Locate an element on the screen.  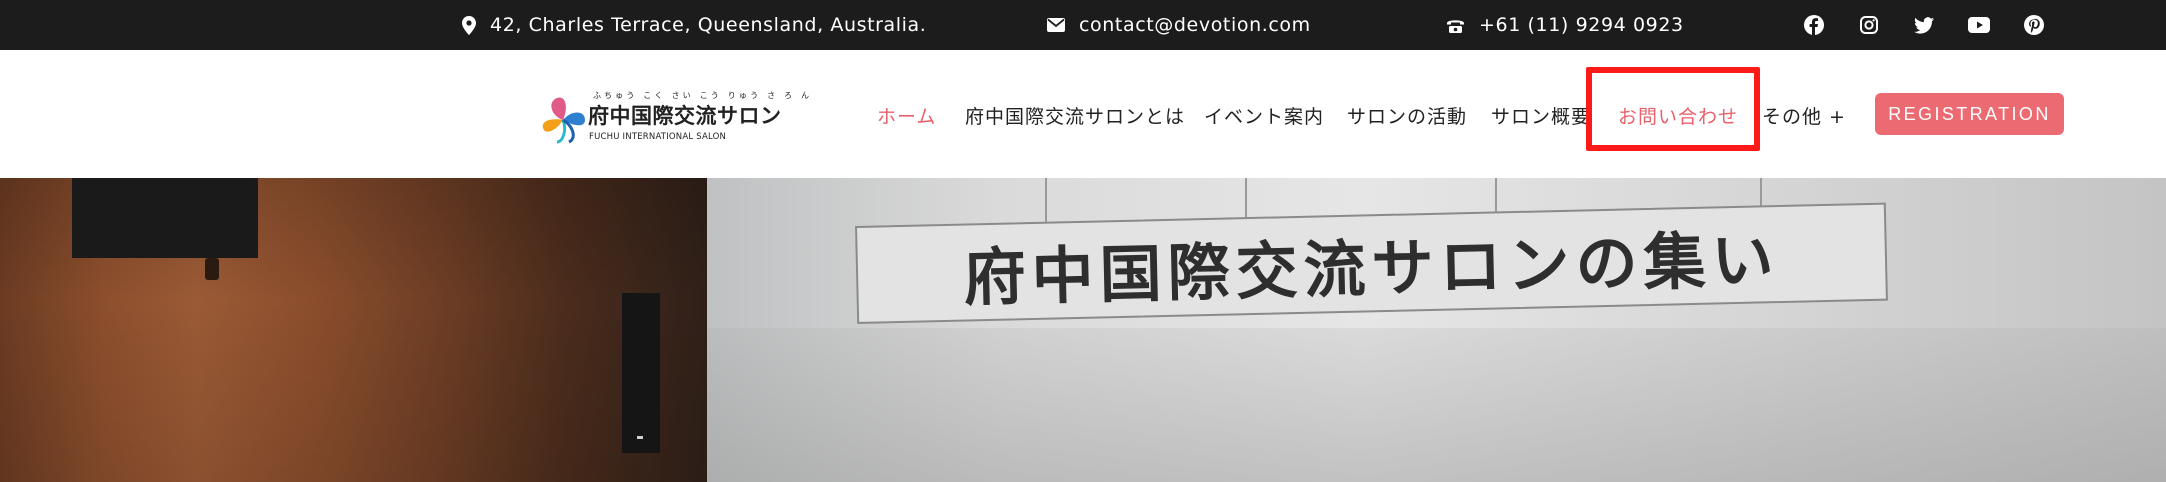
speaker-icon is located at coordinates (165, 218).